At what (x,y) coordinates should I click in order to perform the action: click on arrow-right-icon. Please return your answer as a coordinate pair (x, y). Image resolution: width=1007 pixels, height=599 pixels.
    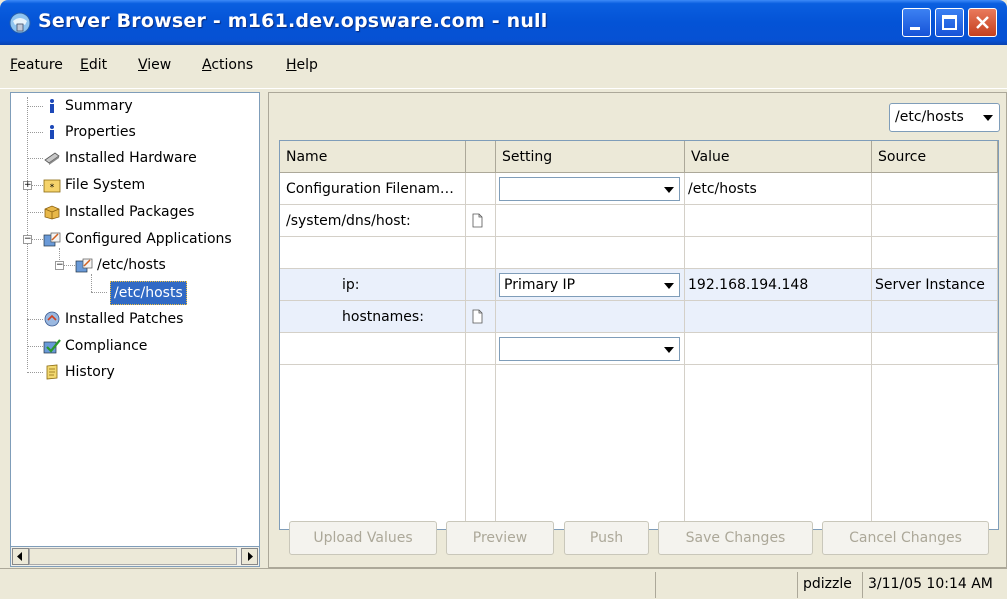
    Looking at the image, I should click on (250, 556).